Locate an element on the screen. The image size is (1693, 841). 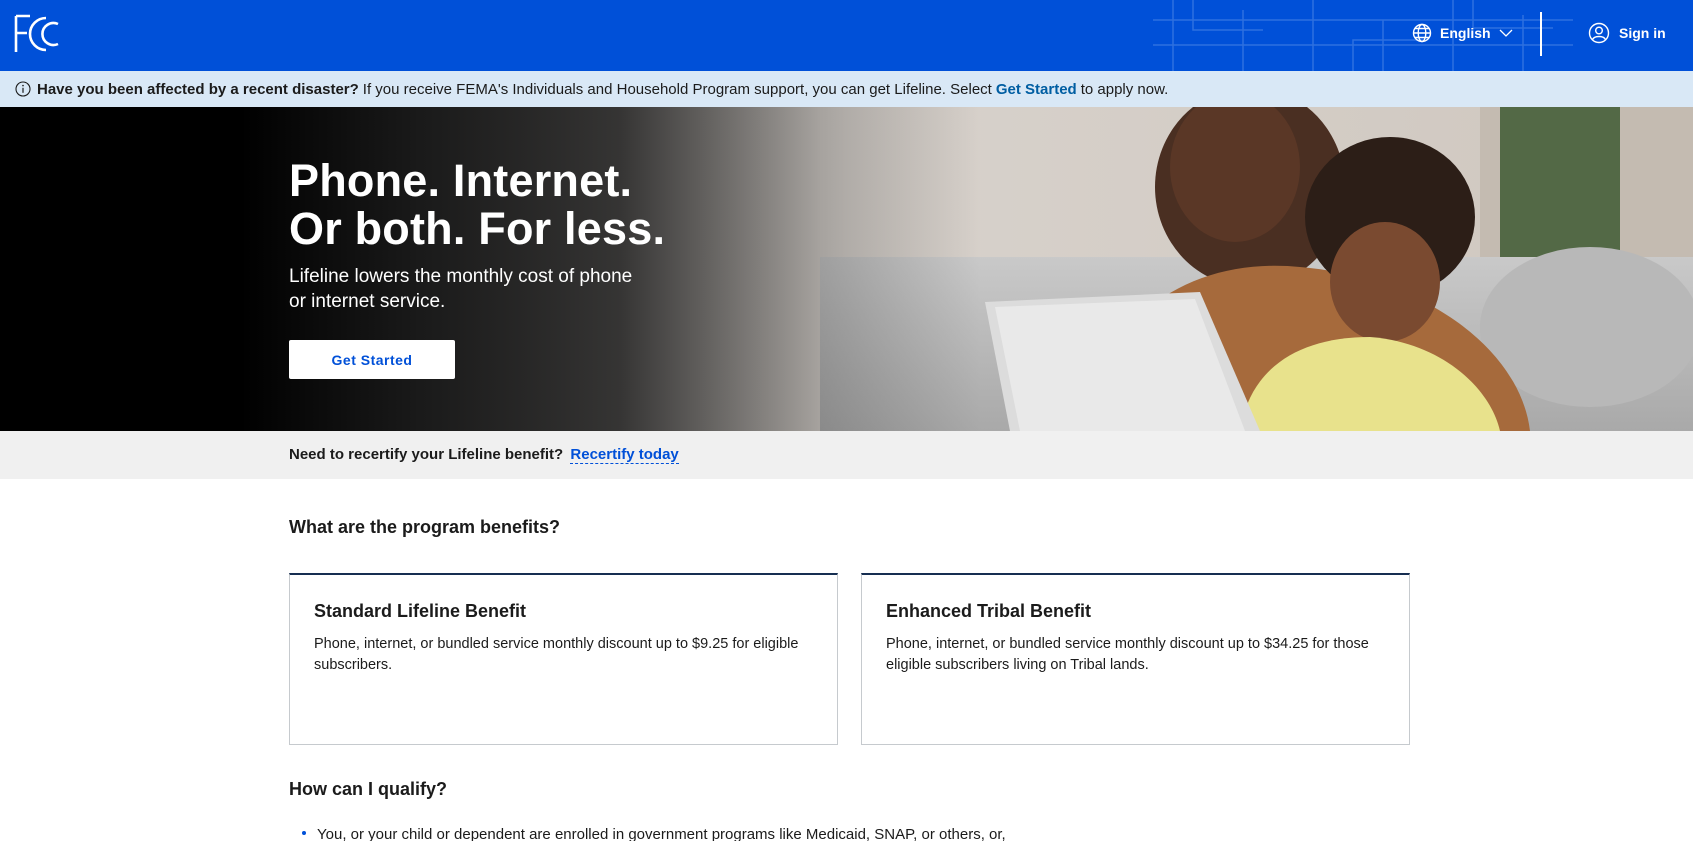
card-title: Standard Lifeline Benefit is located at coordinates (420, 611).